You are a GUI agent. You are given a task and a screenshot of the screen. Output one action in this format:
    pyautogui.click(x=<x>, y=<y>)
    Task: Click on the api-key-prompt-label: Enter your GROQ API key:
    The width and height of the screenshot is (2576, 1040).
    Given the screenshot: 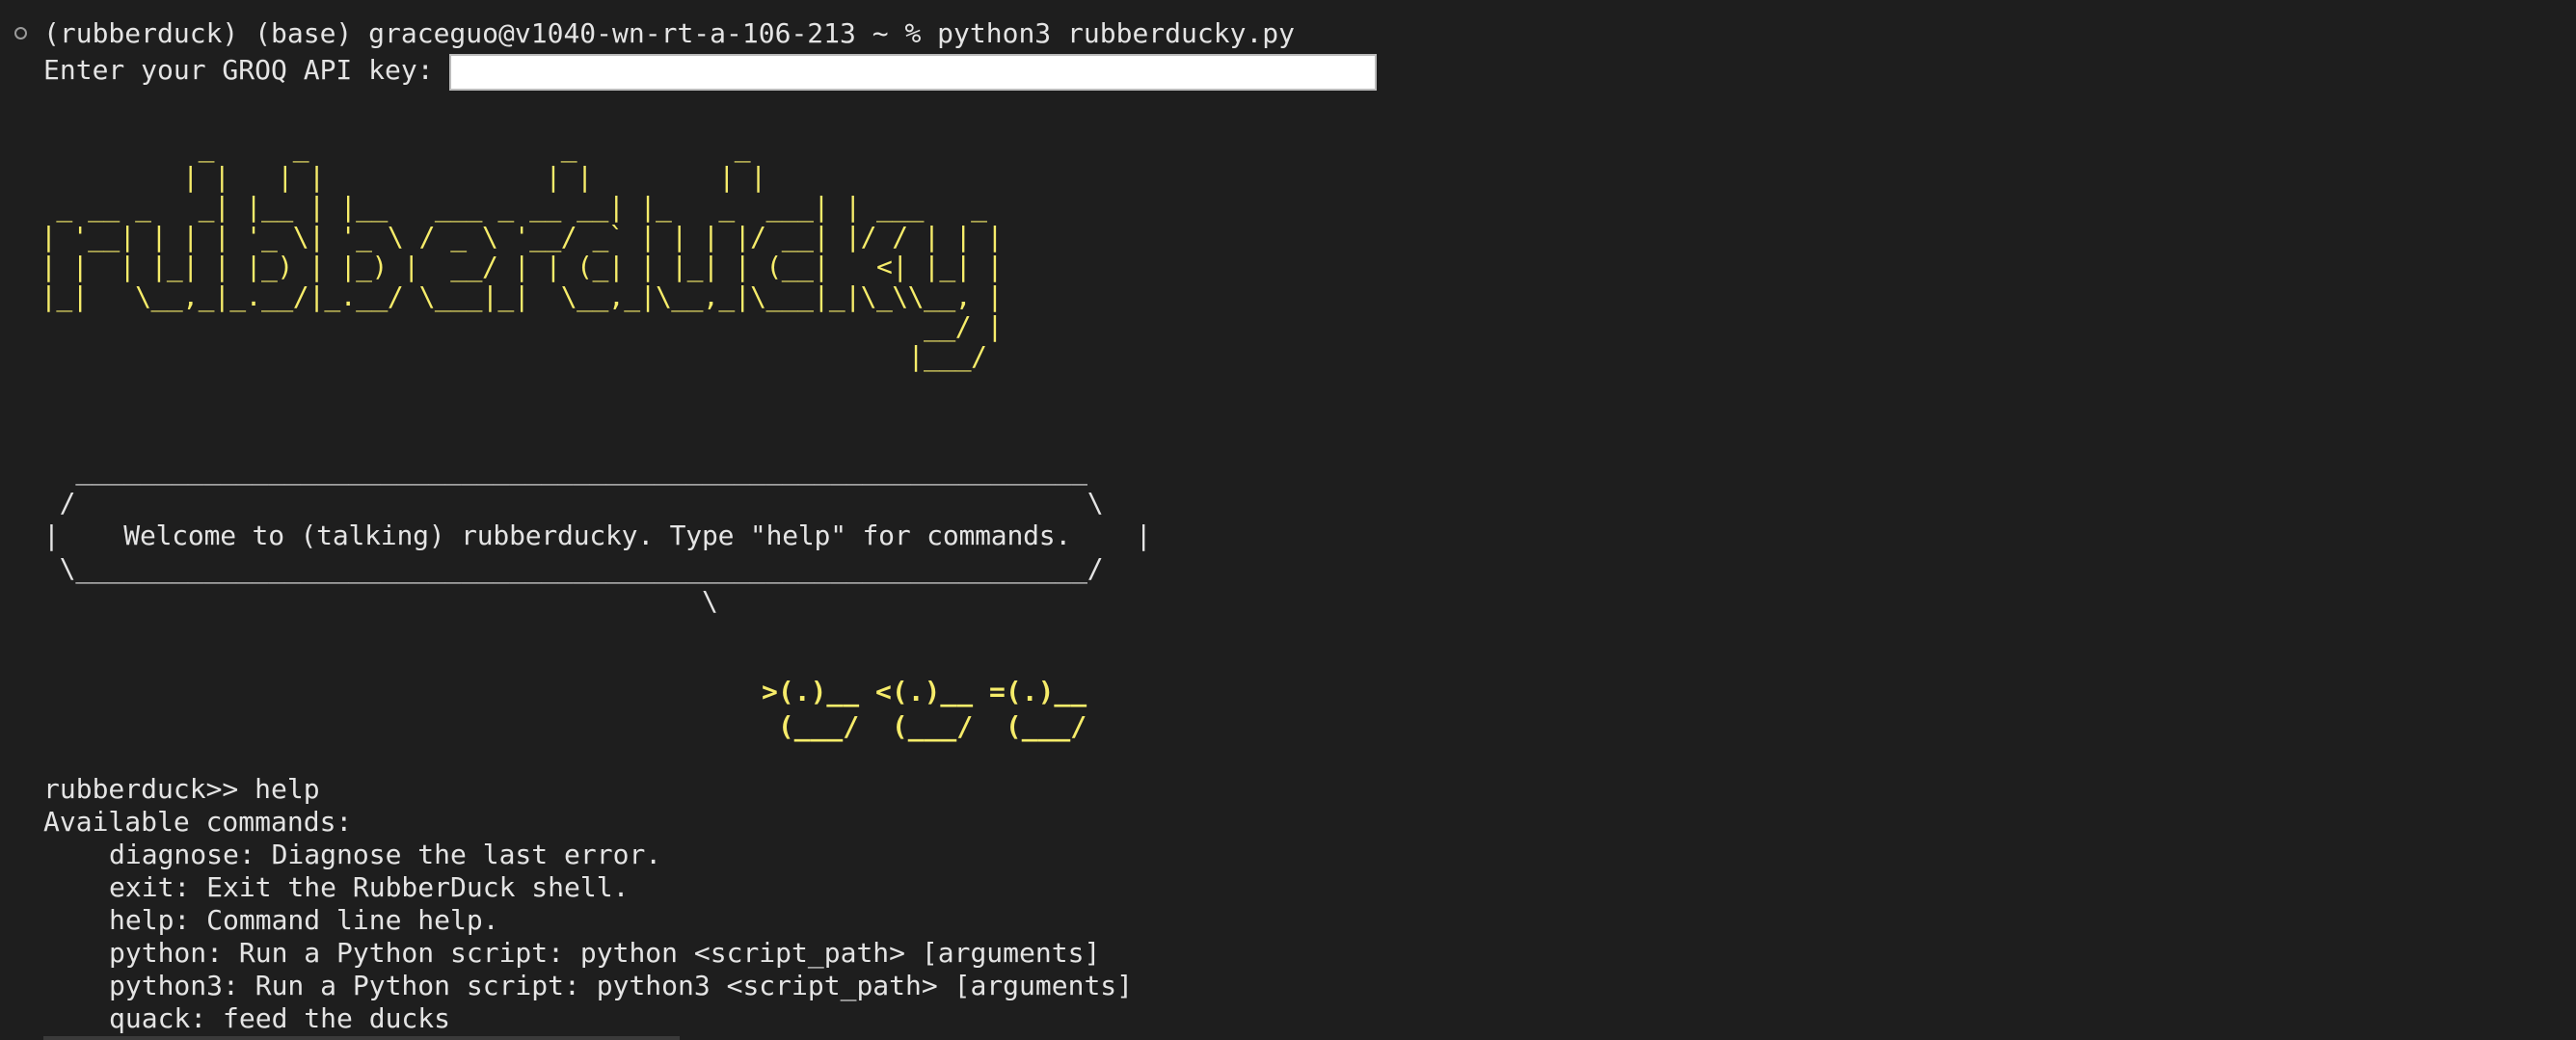 What is the action you would take?
    pyautogui.click(x=247, y=70)
    